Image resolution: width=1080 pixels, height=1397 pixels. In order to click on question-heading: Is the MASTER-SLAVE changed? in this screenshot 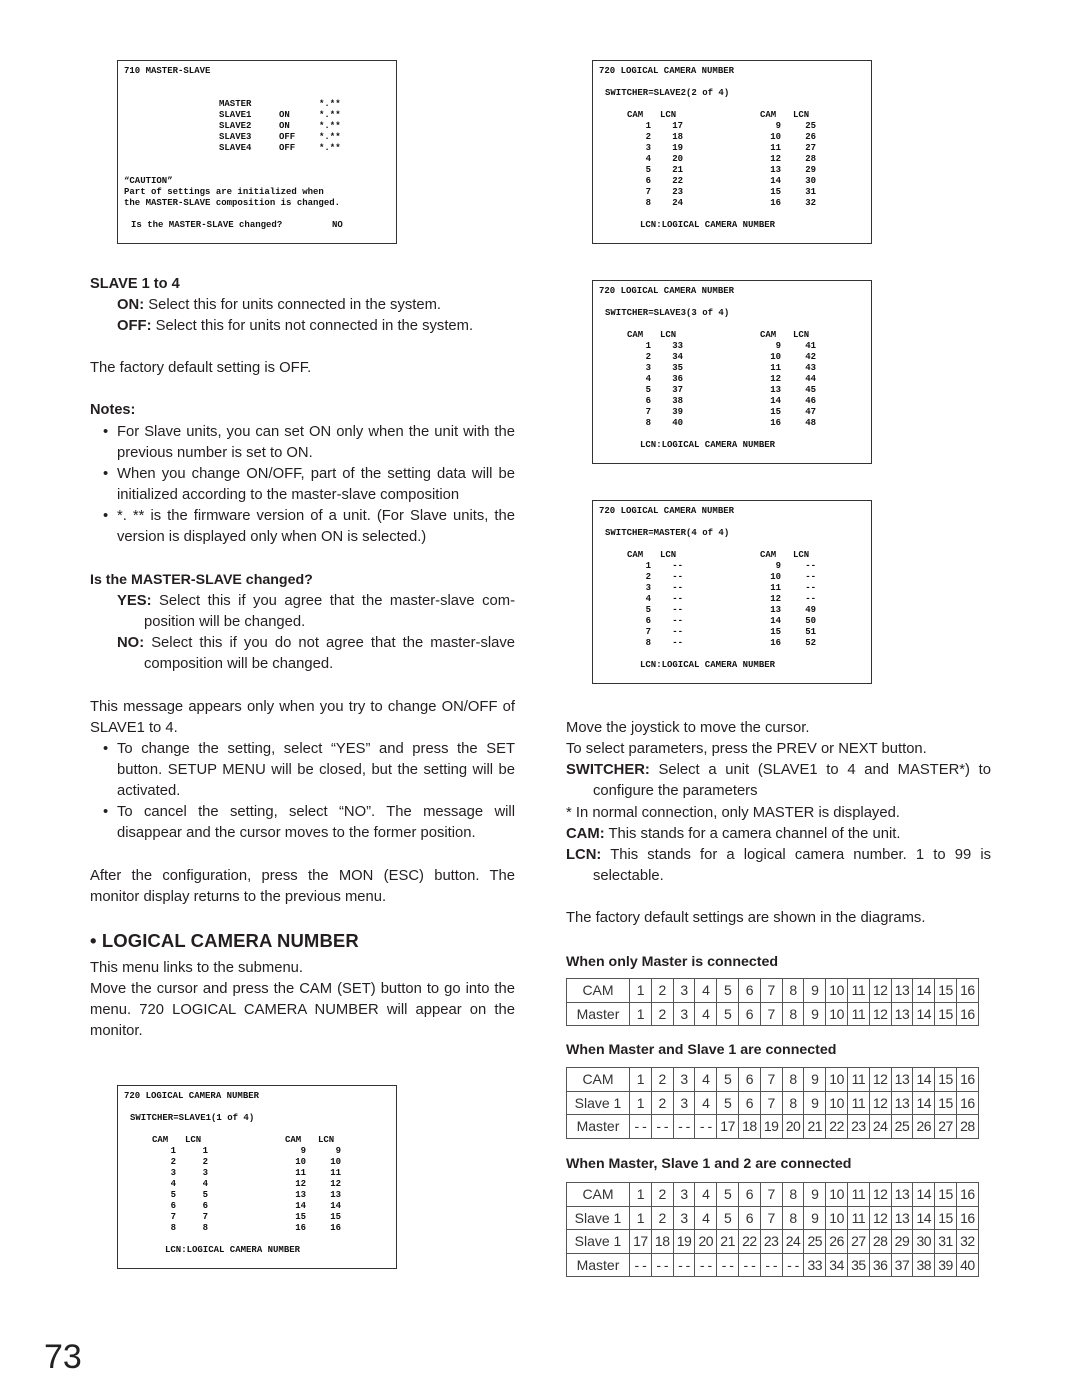, I will do `click(201, 580)`.